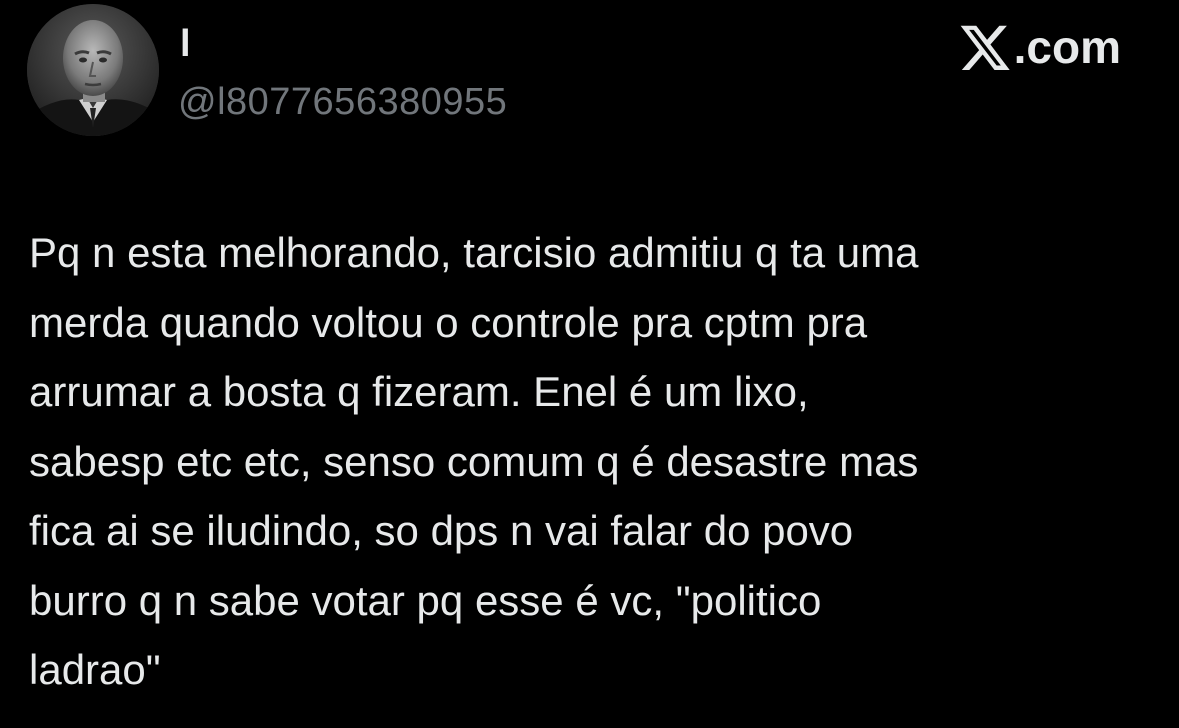 This screenshot has width=1179, height=728. What do you see at coordinates (1067, 47) in the screenshot?
I see `brand-label: .com` at bounding box center [1067, 47].